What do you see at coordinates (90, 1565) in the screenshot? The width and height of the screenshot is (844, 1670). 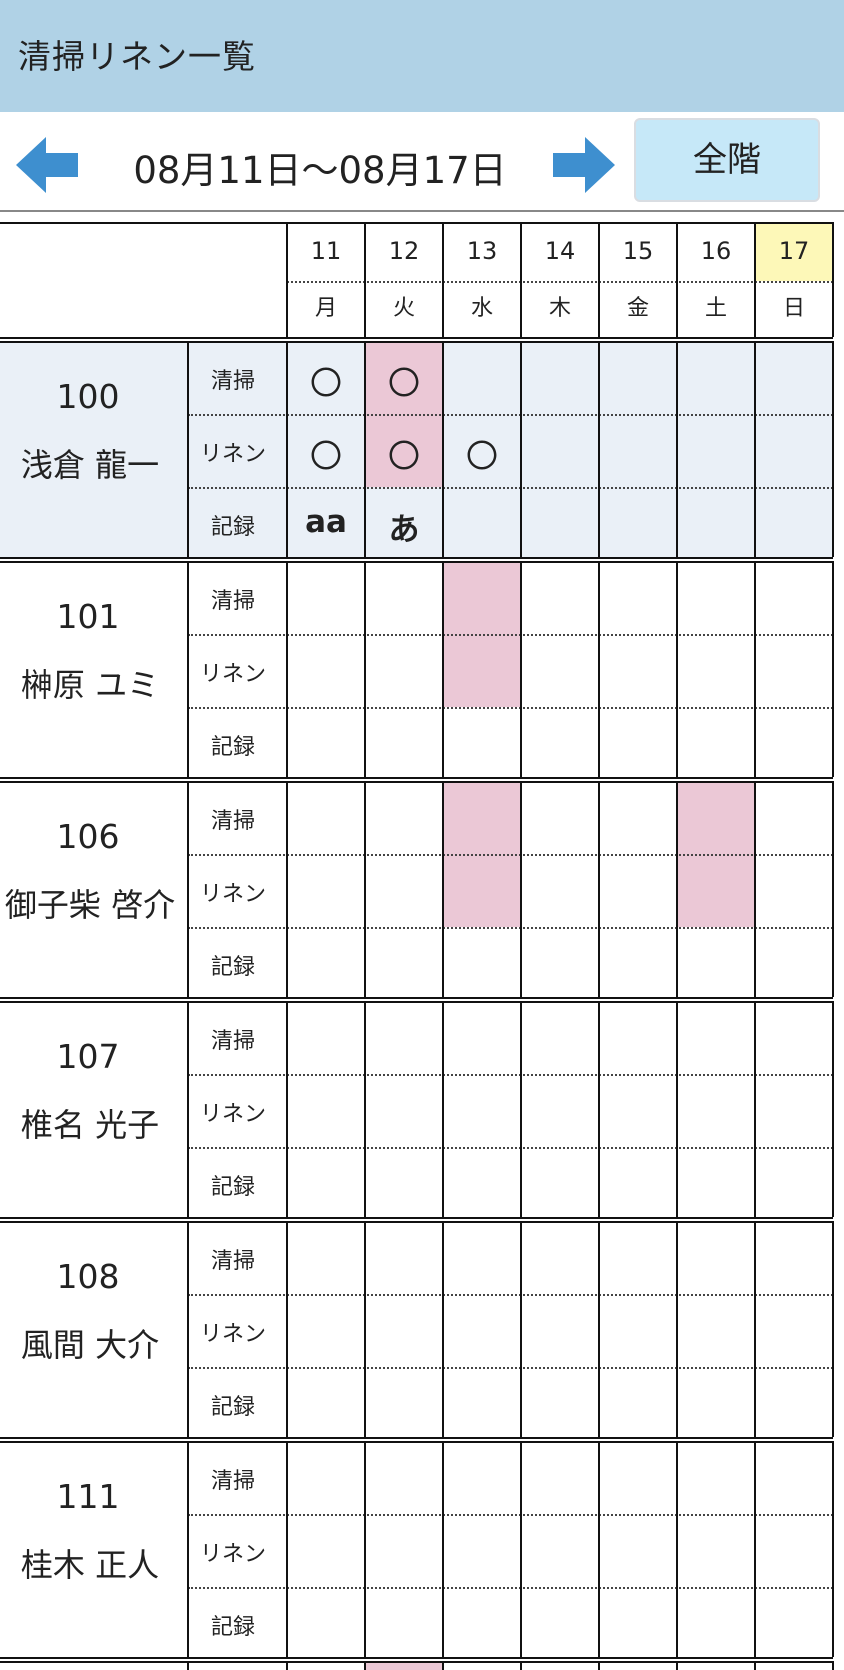 I see `guest-name: 桂木 正人` at bounding box center [90, 1565].